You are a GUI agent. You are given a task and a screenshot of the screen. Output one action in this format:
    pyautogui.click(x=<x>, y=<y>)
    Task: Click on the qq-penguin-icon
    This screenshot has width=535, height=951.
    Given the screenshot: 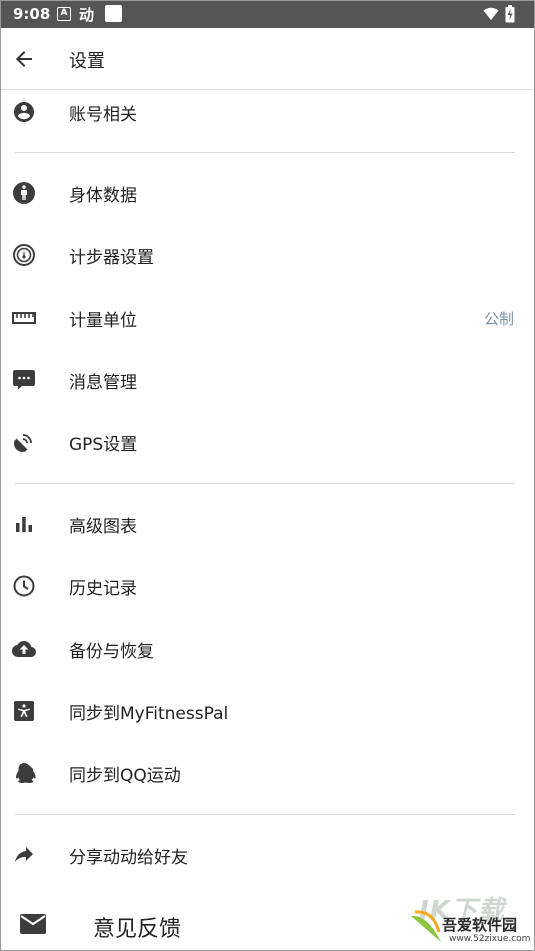 What is the action you would take?
    pyautogui.click(x=26, y=773)
    